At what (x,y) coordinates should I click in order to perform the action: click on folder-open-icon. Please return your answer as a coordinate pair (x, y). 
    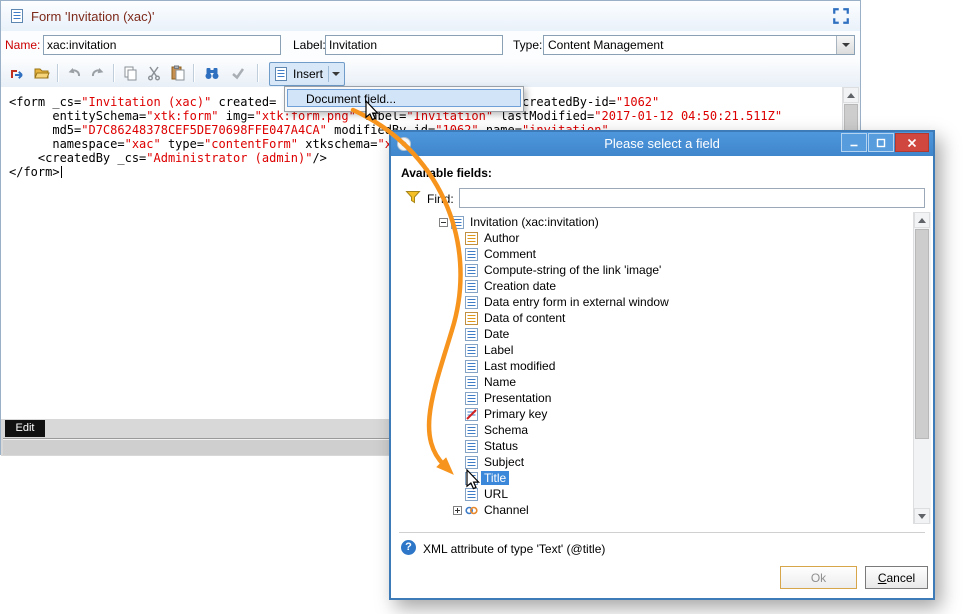
    Looking at the image, I should click on (42, 73).